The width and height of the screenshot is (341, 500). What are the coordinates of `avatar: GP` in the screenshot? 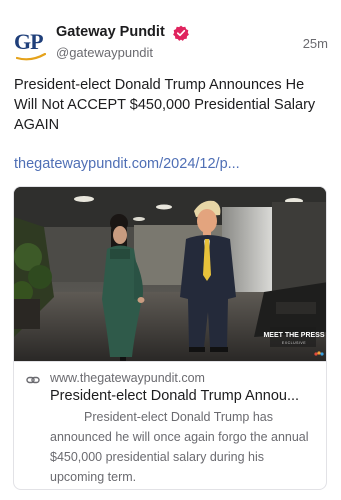 It's located at (31, 43).